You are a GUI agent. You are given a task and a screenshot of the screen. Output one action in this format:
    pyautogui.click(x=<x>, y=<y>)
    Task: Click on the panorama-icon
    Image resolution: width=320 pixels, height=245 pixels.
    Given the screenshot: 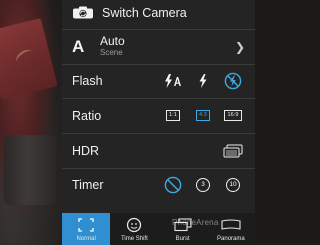 What is the action you would take?
    pyautogui.click(x=231, y=224)
    